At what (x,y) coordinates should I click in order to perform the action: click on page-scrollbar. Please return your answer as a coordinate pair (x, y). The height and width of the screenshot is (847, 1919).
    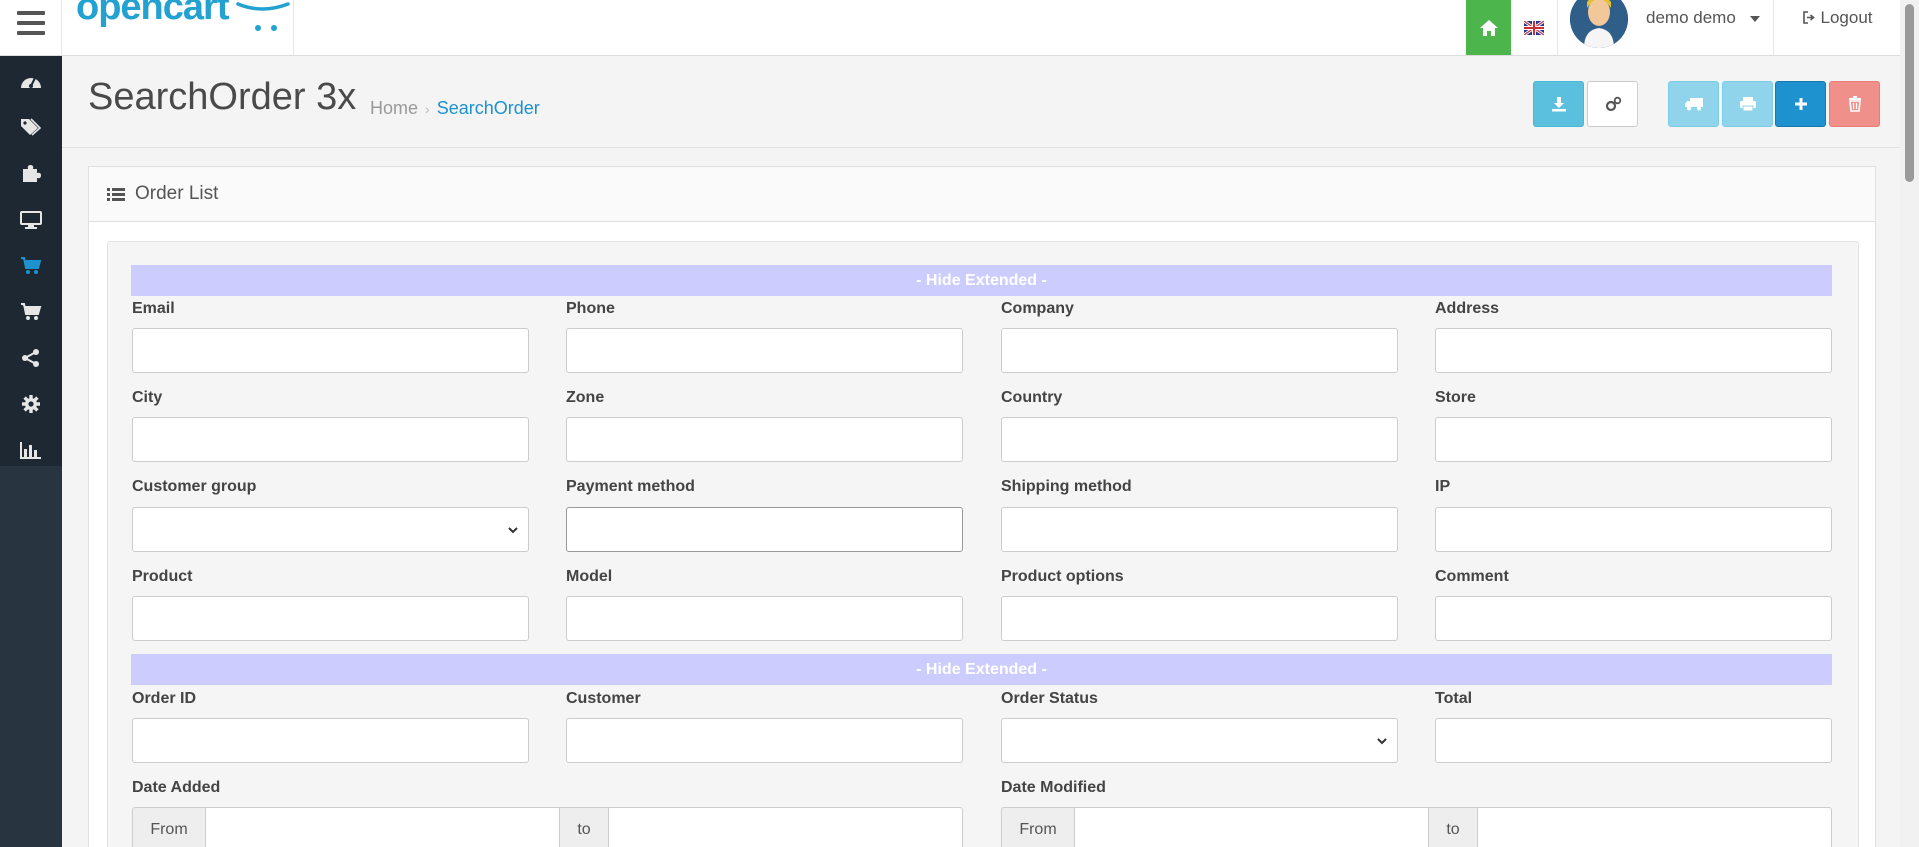
    Looking at the image, I should click on (1909, 423).